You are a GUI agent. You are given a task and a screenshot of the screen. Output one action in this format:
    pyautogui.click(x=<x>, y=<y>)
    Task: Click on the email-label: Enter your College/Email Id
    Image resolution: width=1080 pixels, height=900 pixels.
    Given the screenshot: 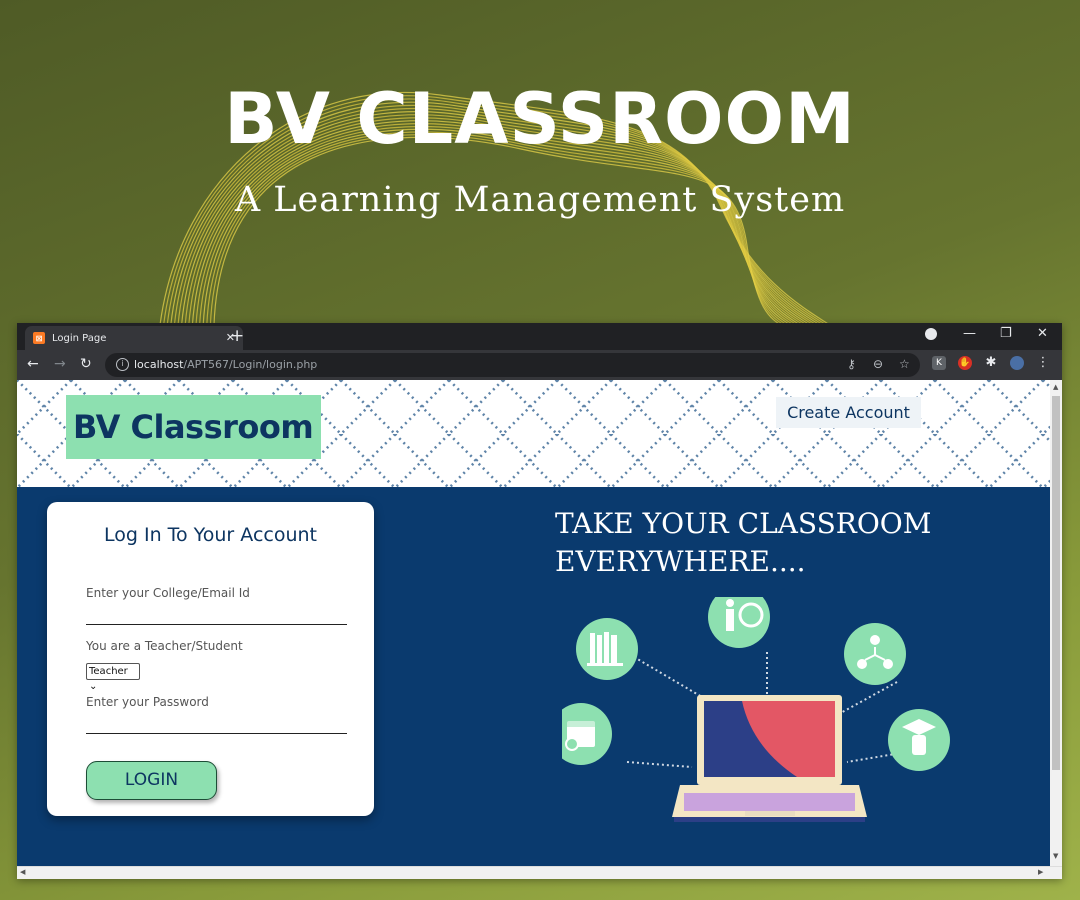 What is the action you would take?
    pyautogui.click(x=168, y=593)
    